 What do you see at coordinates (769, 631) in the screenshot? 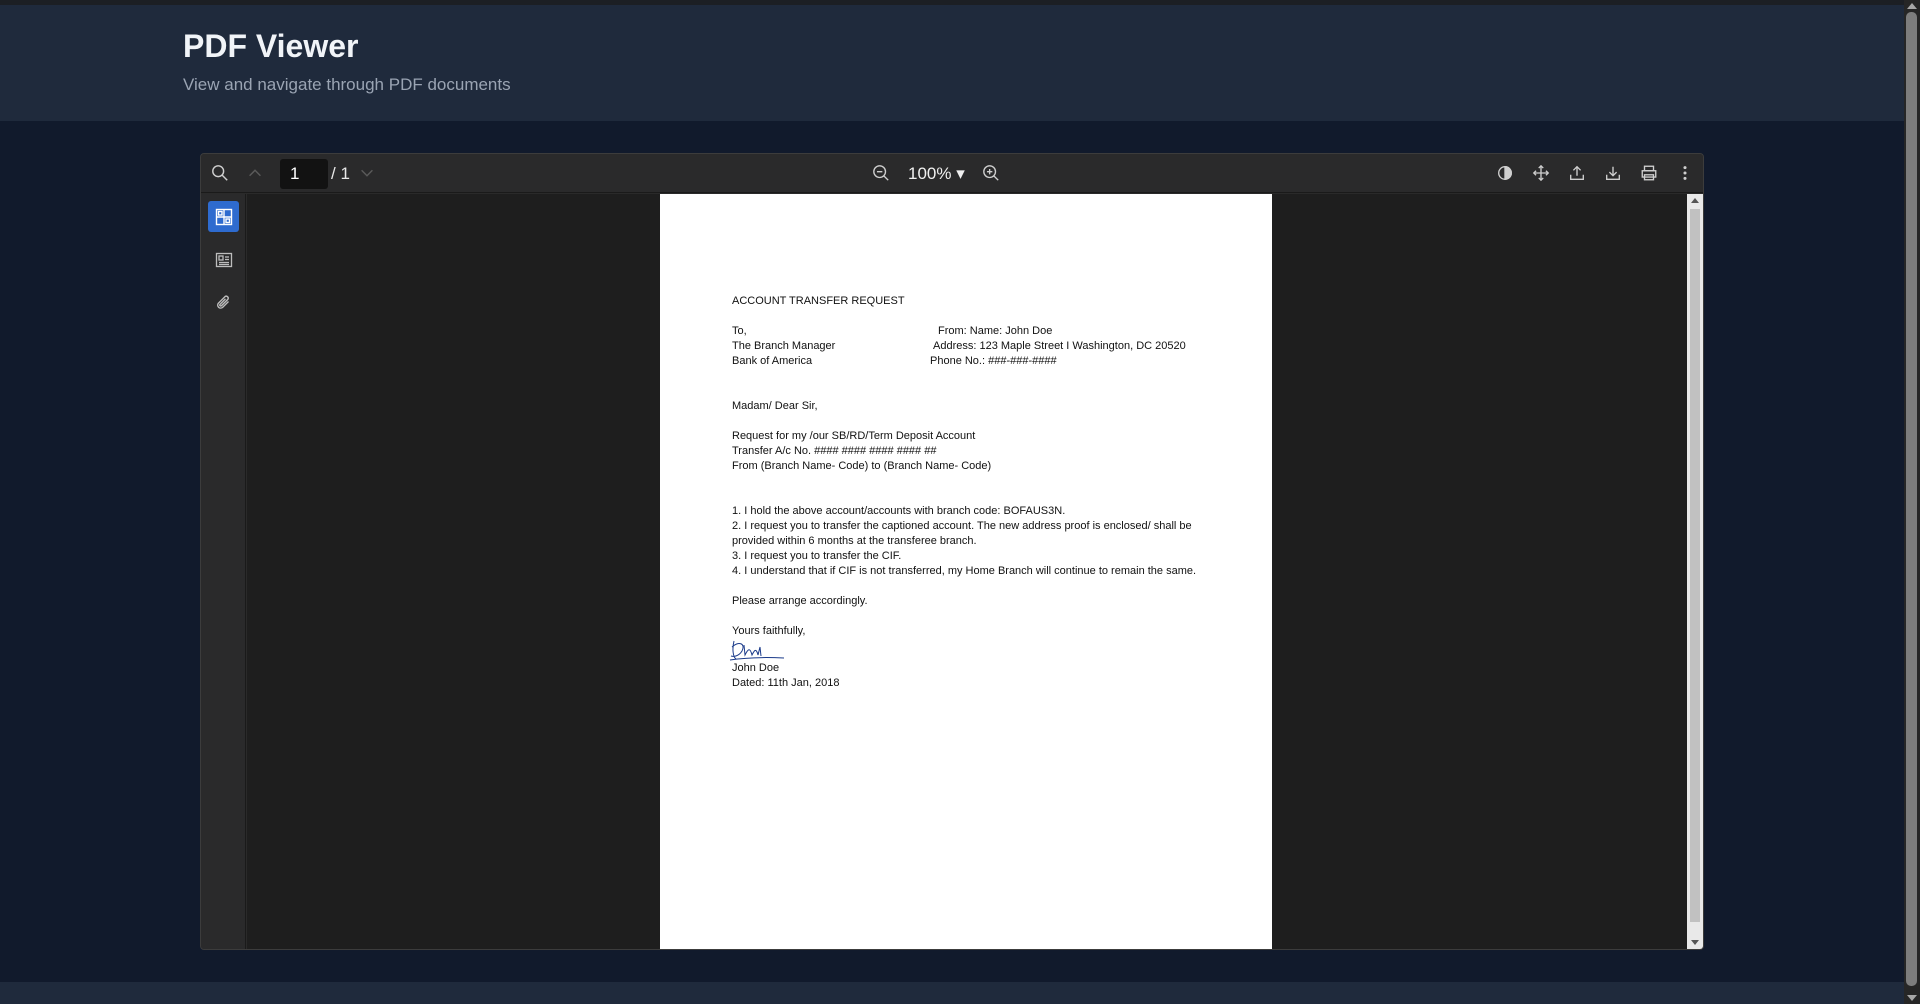
I see `doc-closing: Yours faithfully,` at bounding box center [769, 631].